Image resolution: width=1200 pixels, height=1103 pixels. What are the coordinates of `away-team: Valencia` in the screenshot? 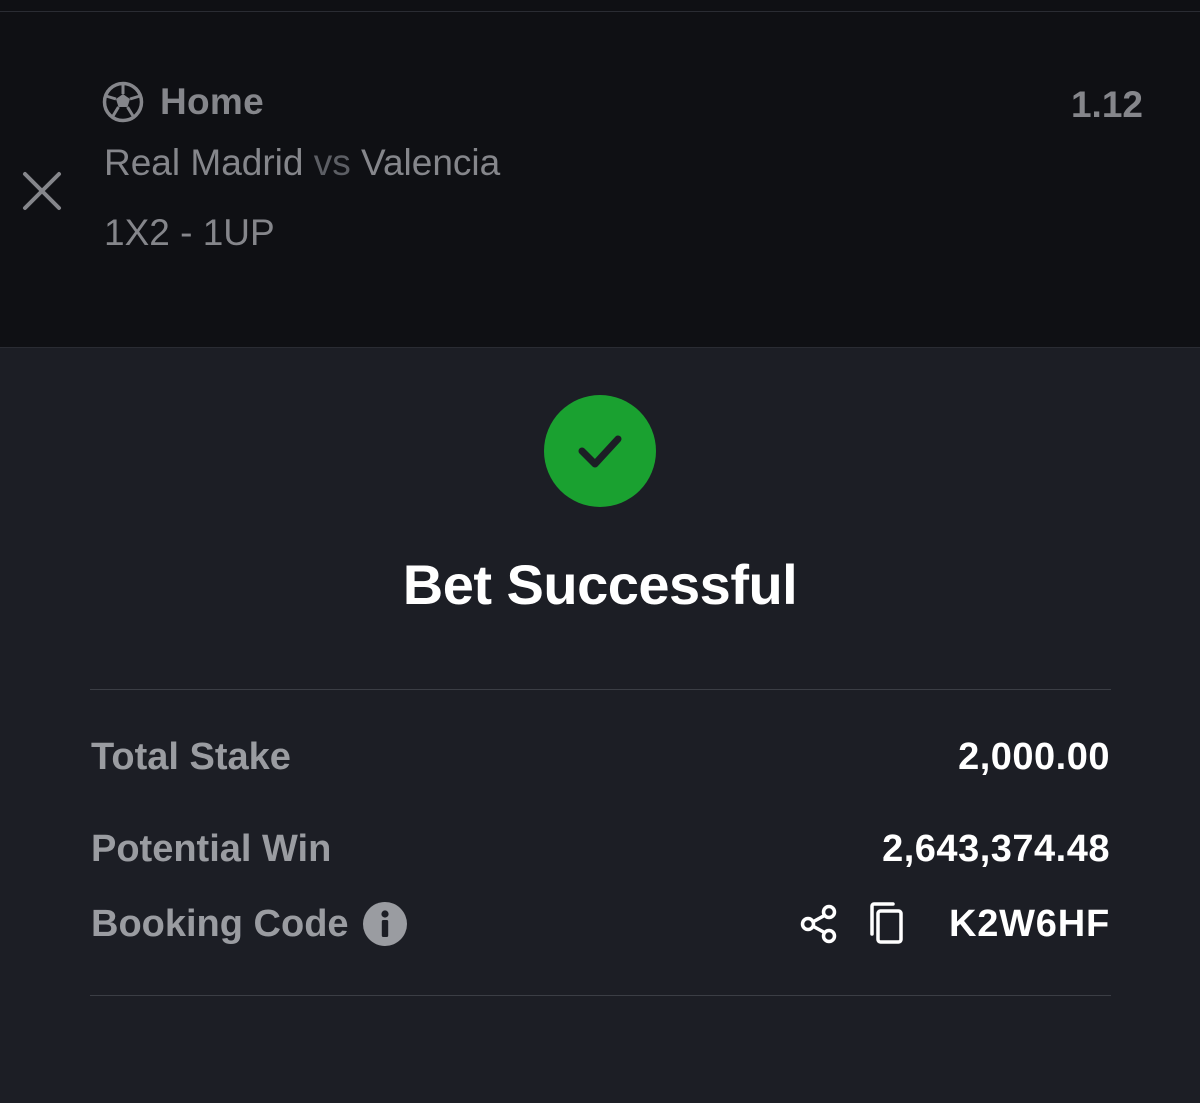 It's located at (430, 162).